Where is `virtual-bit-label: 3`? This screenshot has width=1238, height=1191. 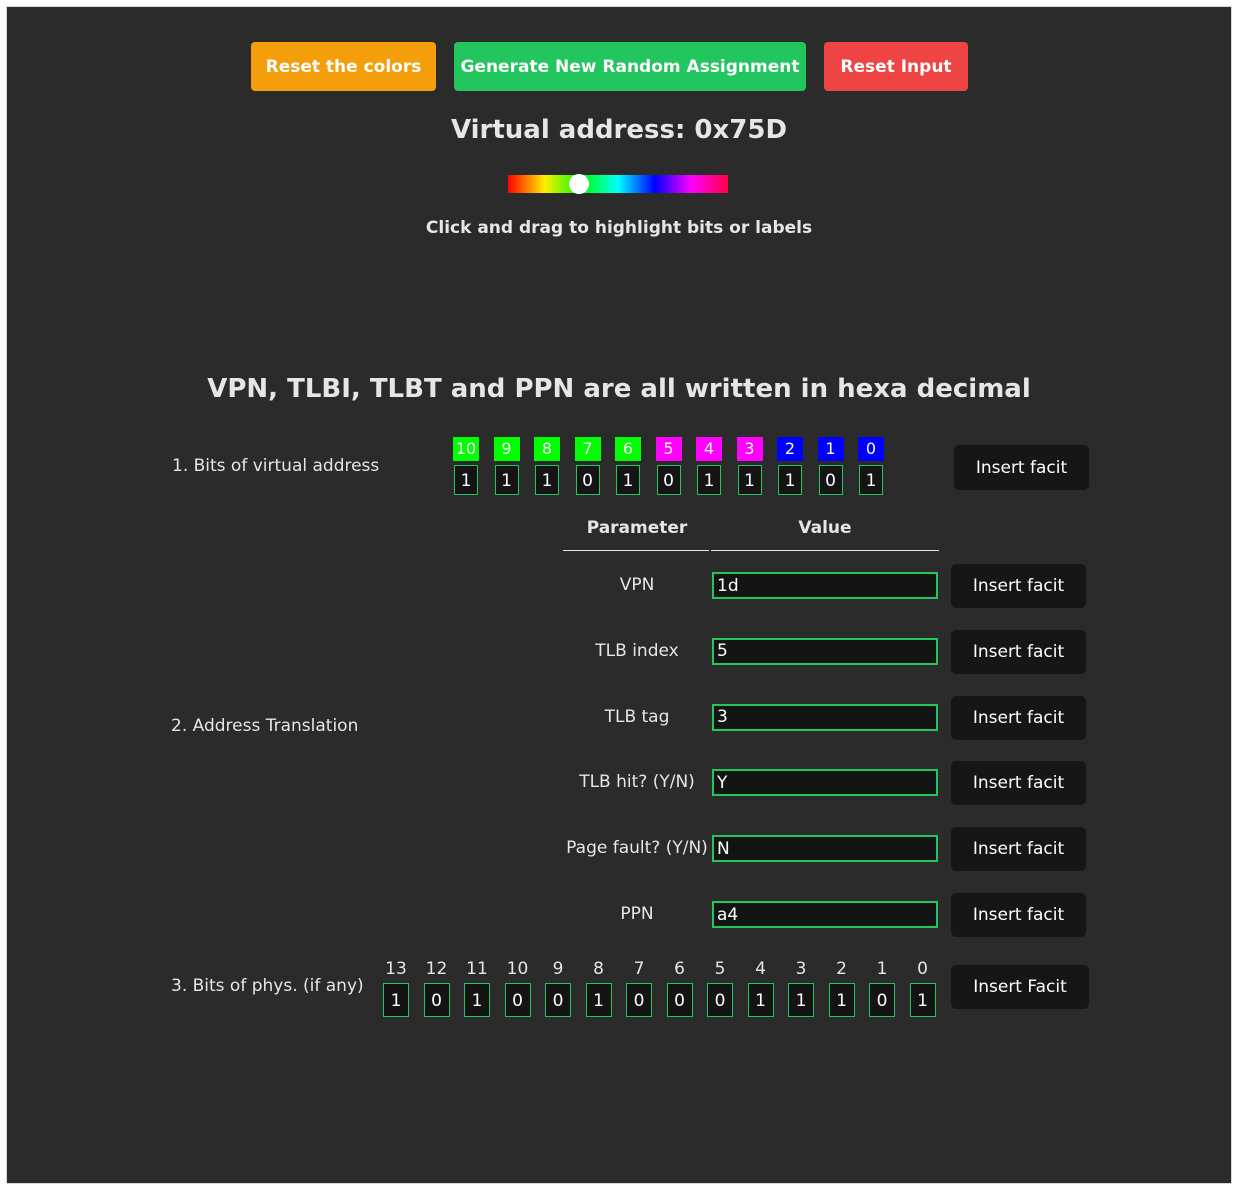
virtual-bit-label: 3 is located at coordinates (749, 449).